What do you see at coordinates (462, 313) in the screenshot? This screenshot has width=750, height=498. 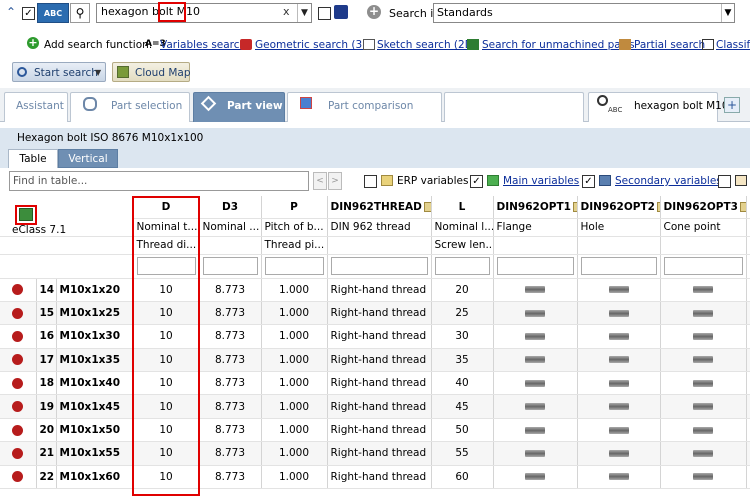 I see `cell-l: 25` at bounding box center [462, 313].